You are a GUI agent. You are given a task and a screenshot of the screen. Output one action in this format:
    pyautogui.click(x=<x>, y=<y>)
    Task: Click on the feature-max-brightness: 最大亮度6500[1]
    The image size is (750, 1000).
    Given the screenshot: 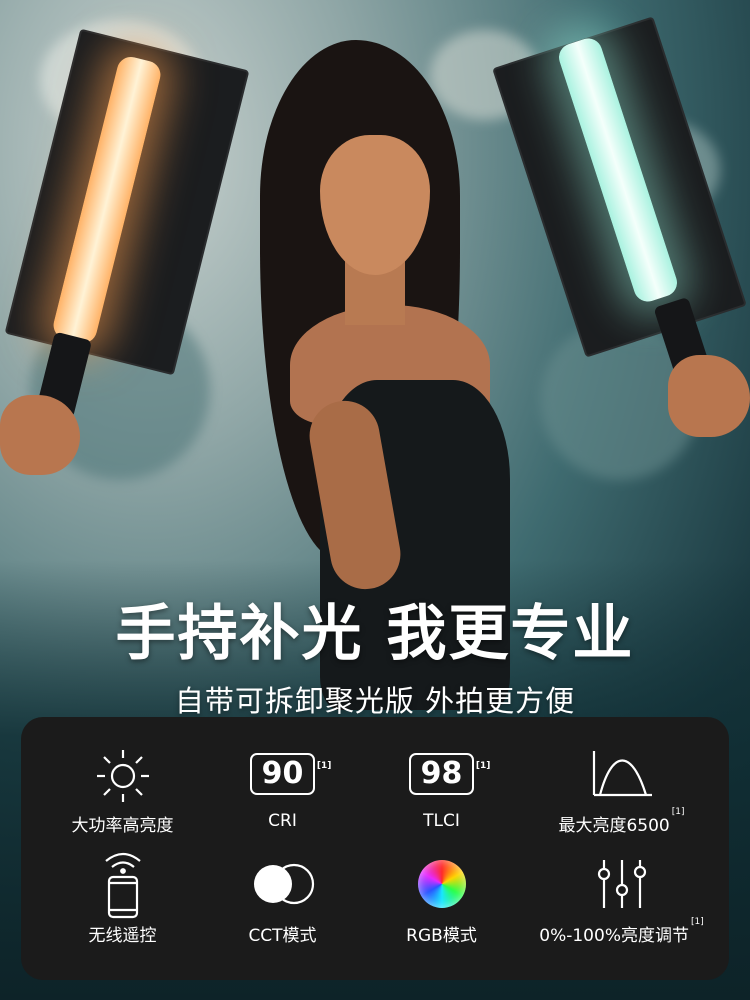 What is the action you would take?
    pyautogui.click(x=621, y=788)
    